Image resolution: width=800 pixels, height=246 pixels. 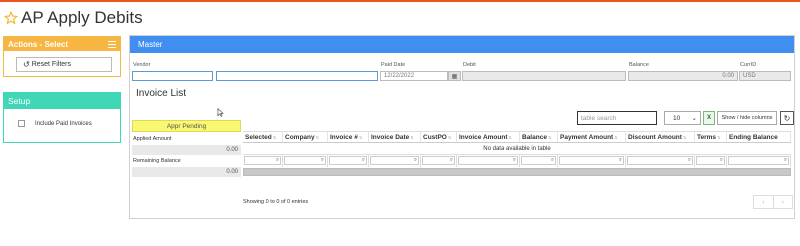 What do you see at coordinates (26, 64) in the screenshot?
I see `reset-icon: ↺` at bounding box center [26, 64].